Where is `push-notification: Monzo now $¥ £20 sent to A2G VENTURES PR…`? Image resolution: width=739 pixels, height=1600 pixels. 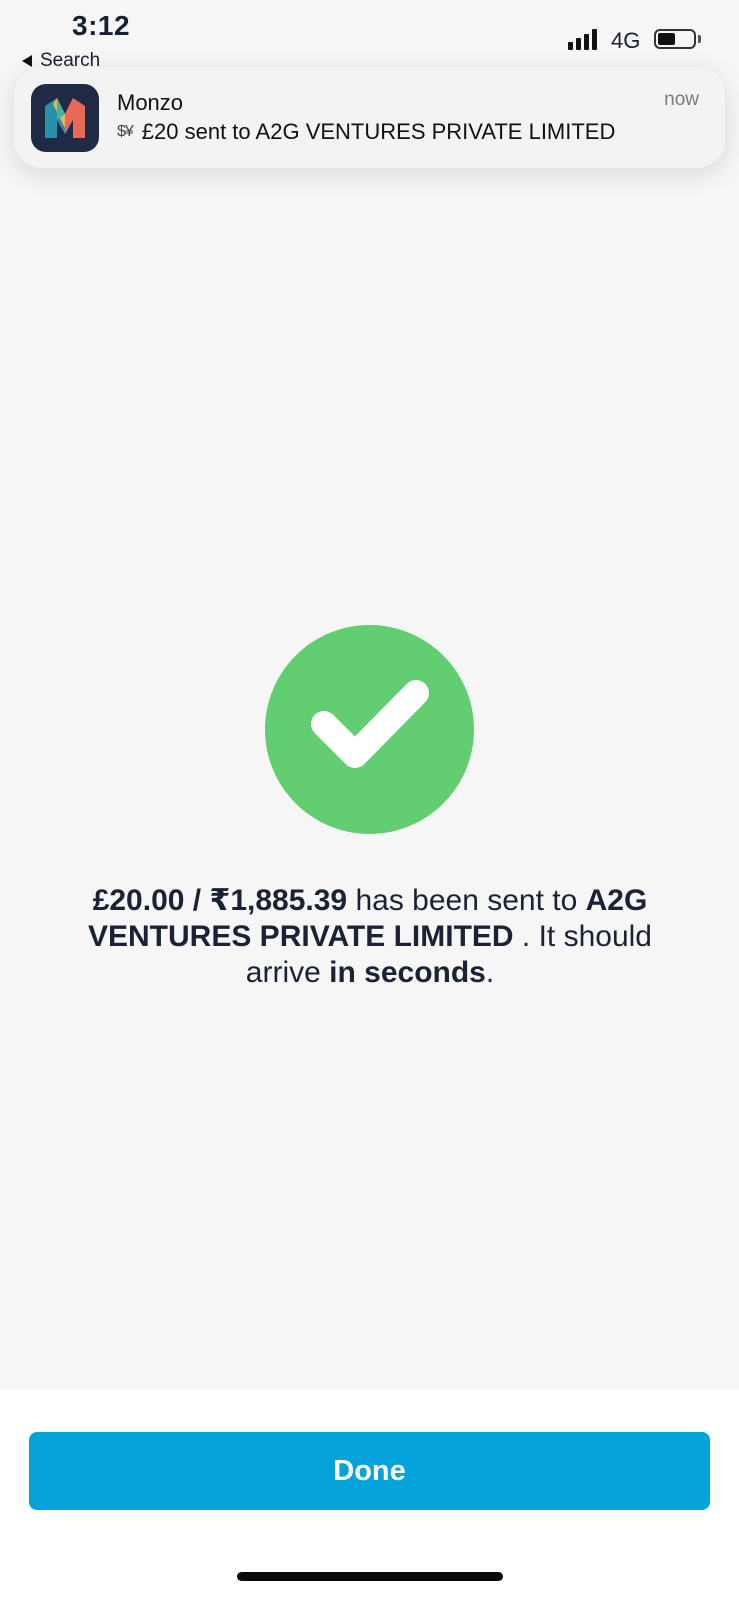 push-notification: Monzo now $¥ £20 sent to A2G VENTURES PR… is located at coordinates (369, 117).